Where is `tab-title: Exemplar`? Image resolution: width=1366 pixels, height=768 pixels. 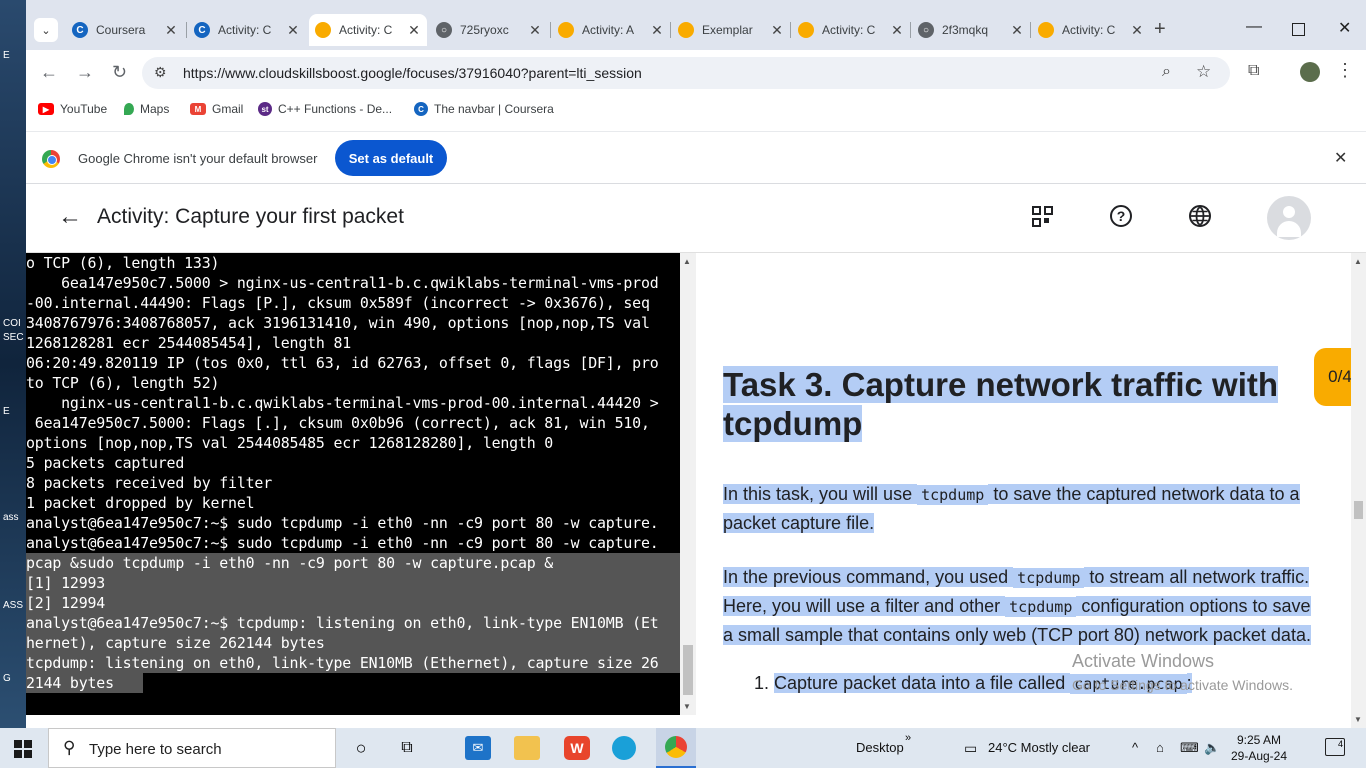 tab-title: Exemplar is located at coordinates (727, 30).